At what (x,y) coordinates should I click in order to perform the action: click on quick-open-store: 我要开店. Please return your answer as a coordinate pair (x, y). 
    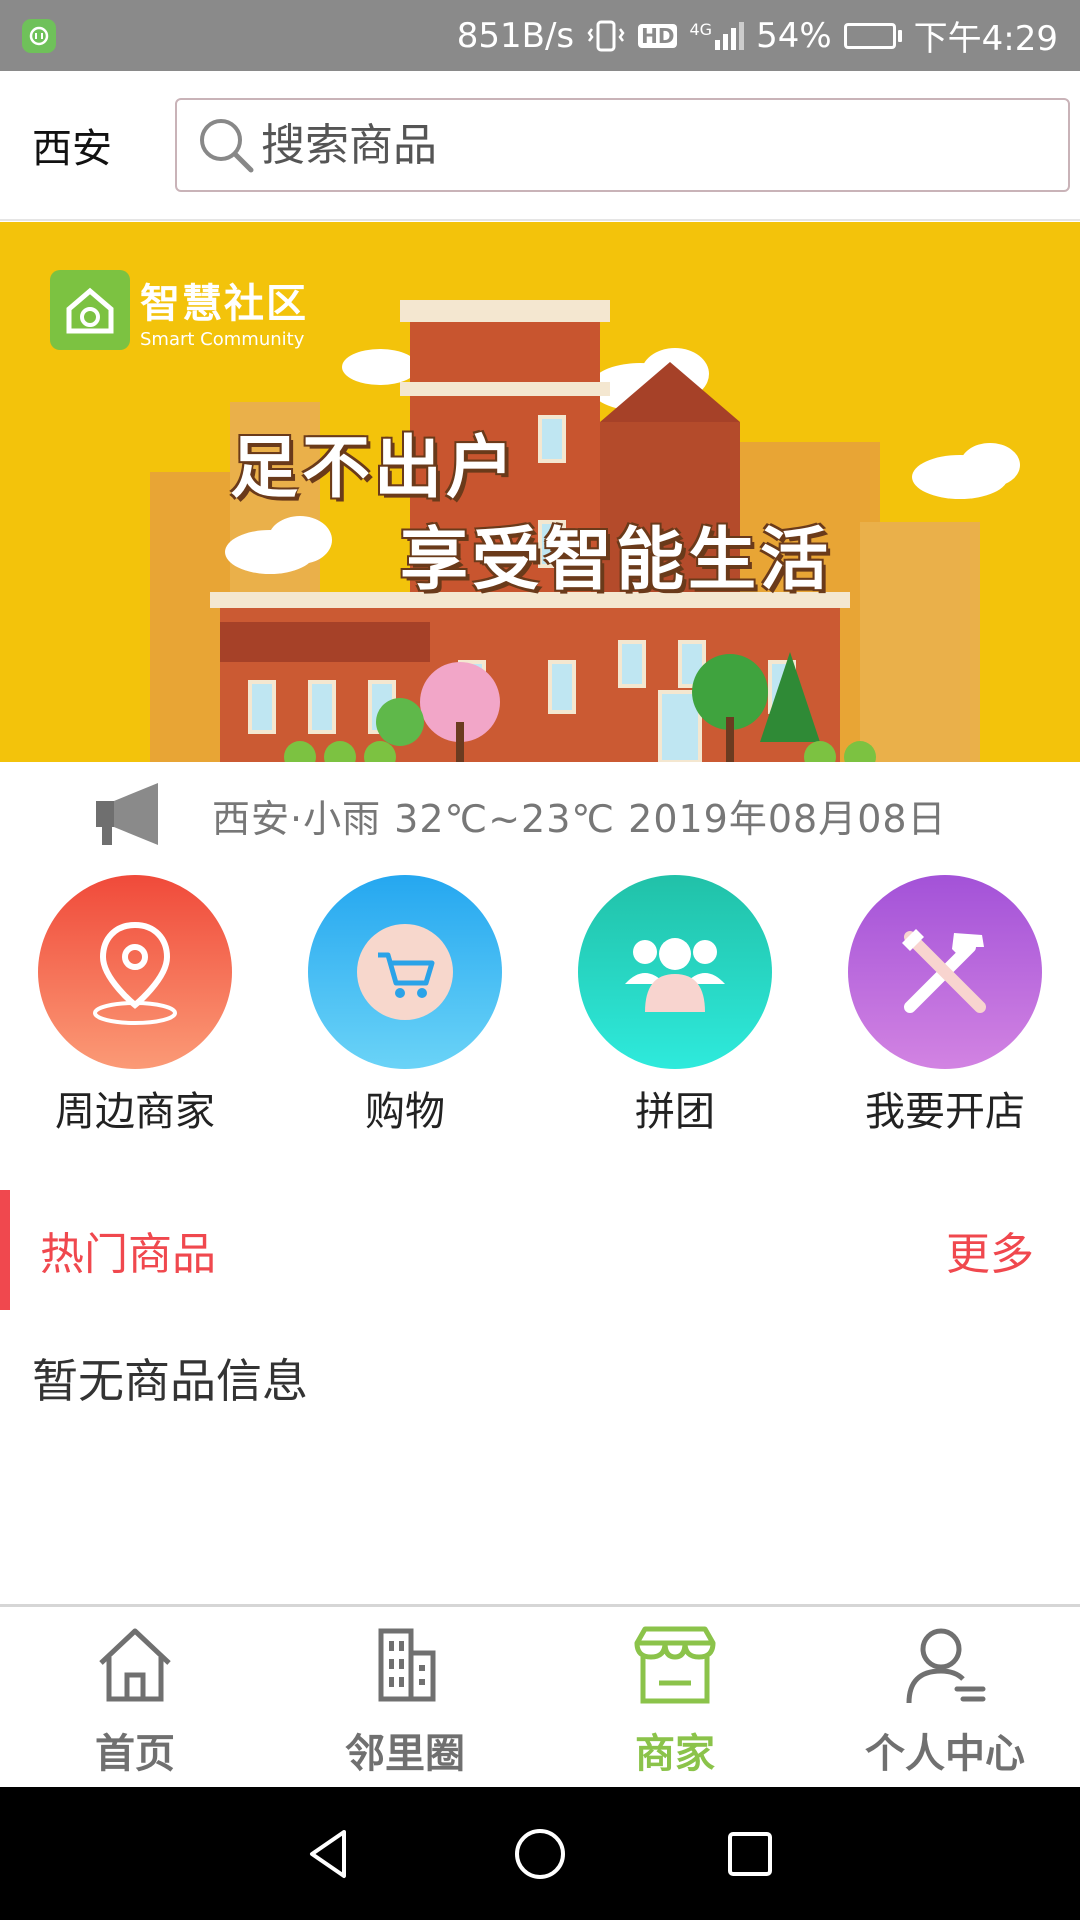
    Looking at the image, I should click on (945, 1006).